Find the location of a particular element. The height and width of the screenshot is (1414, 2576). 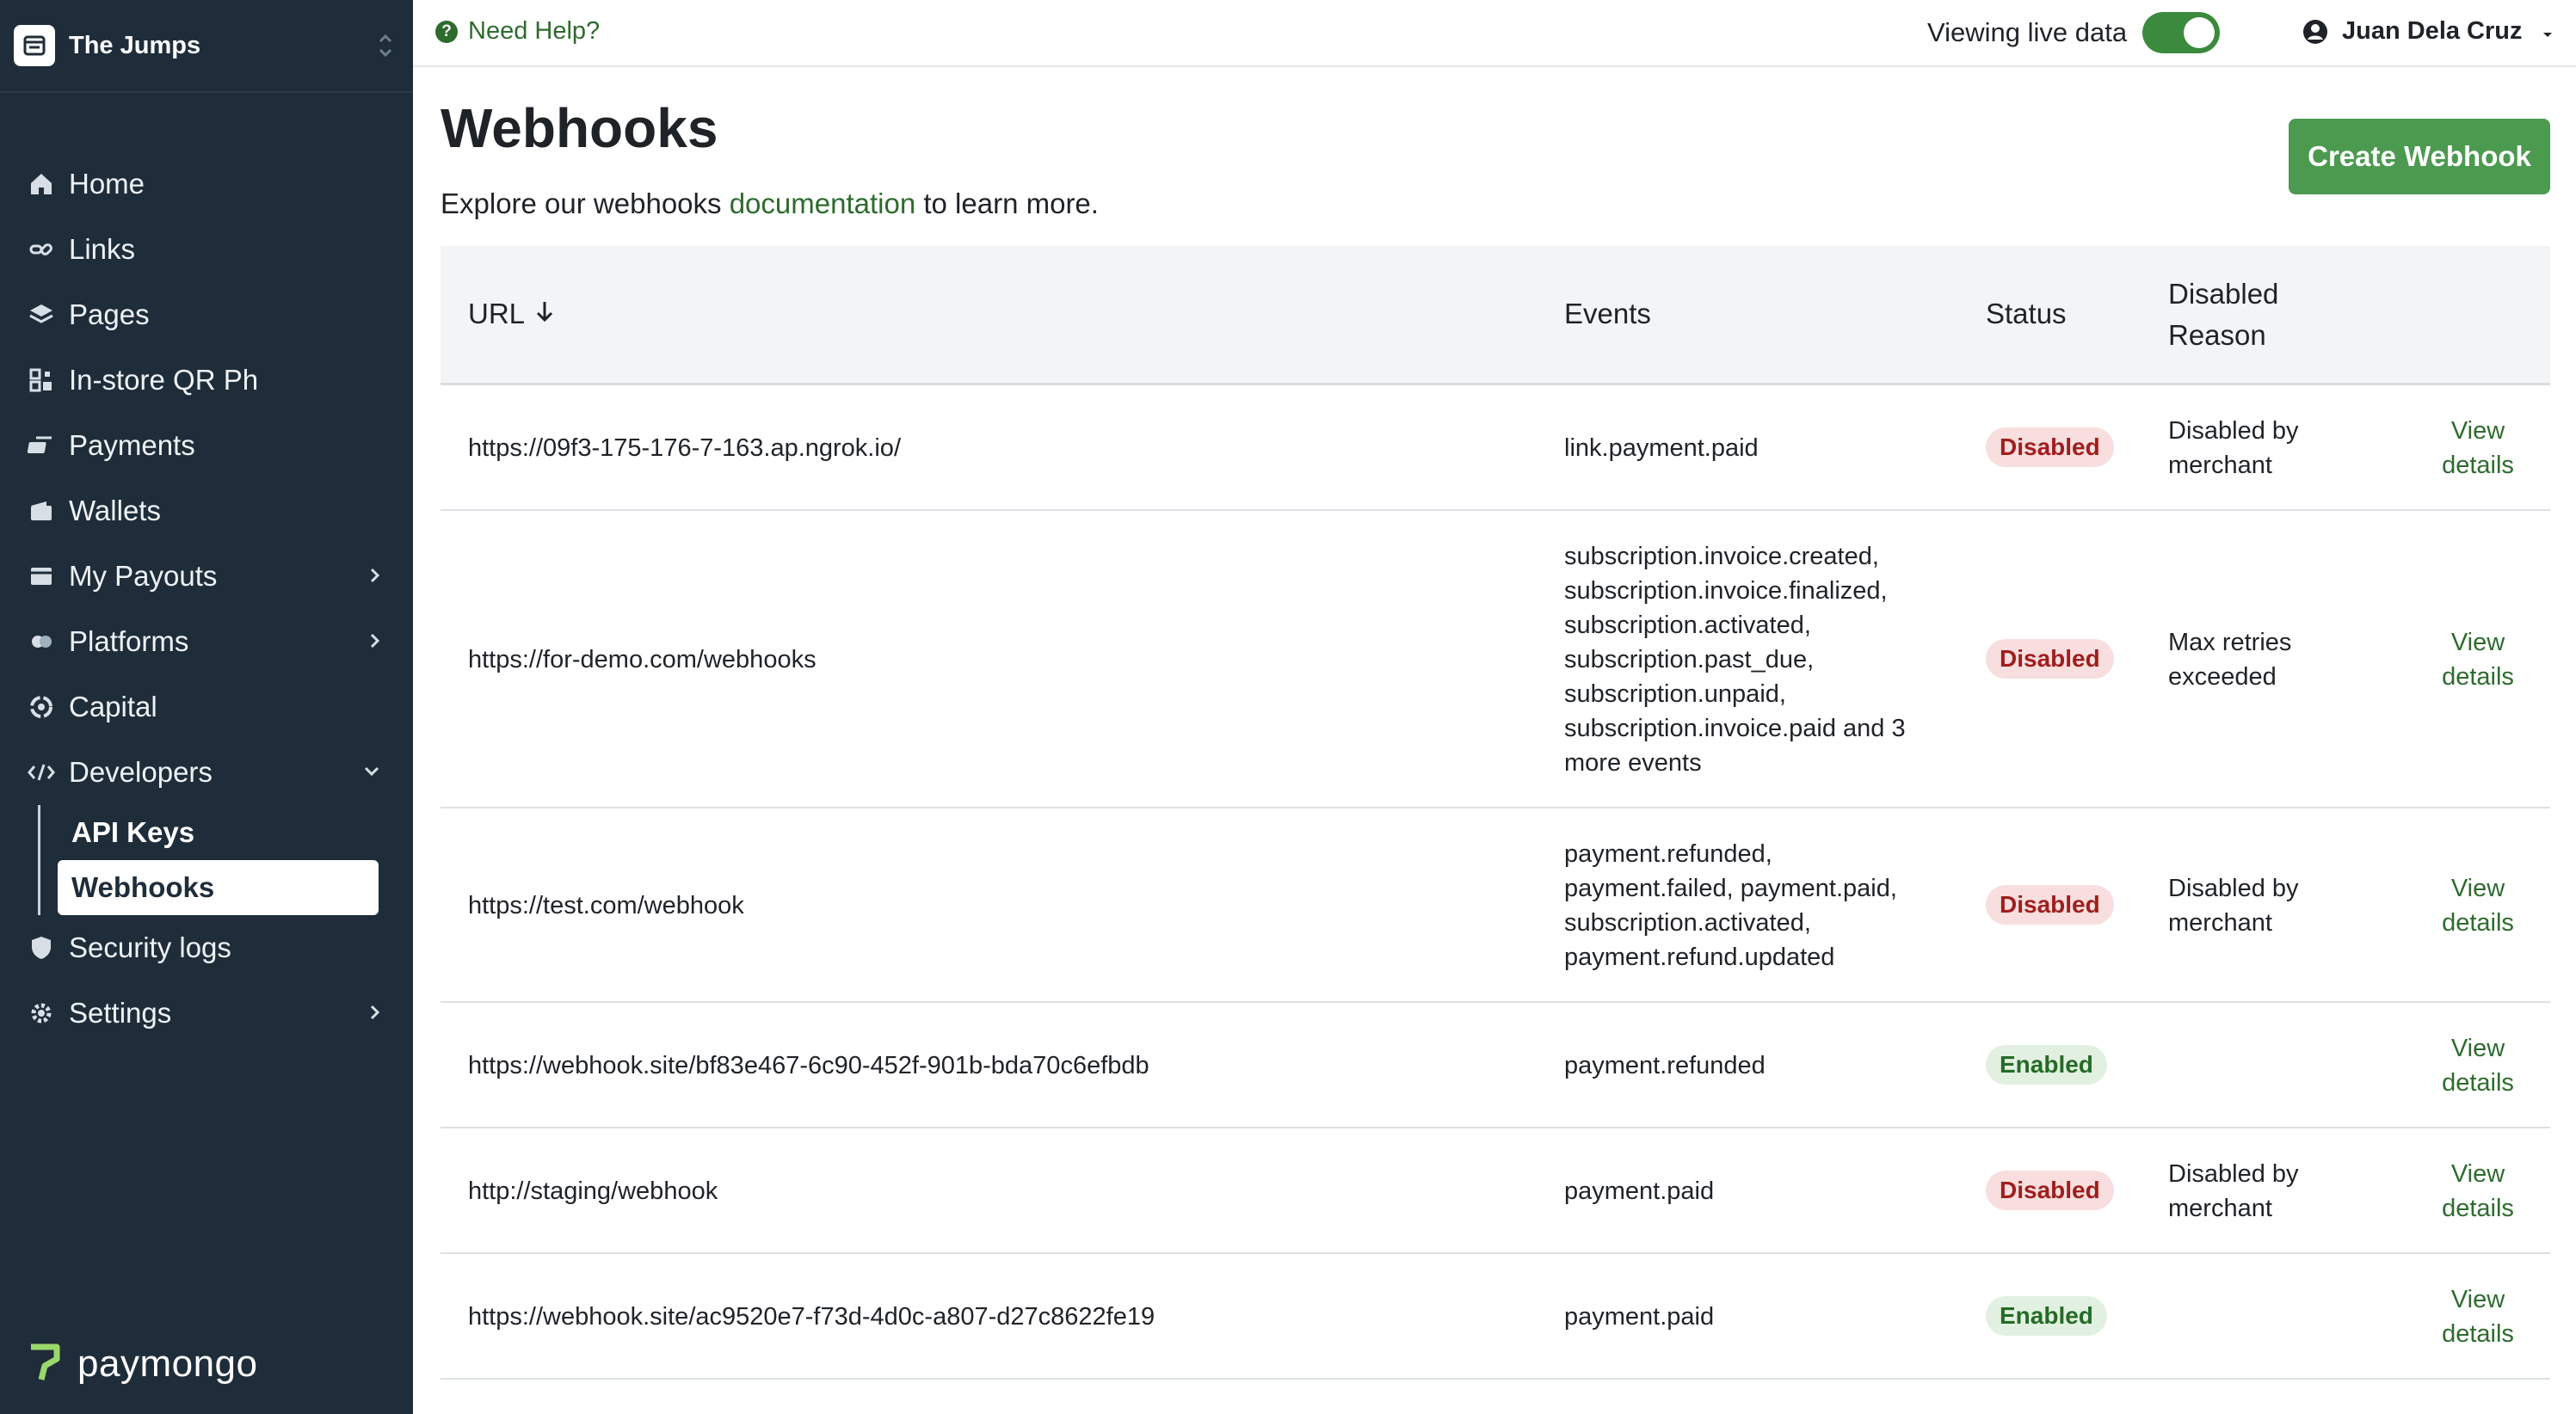

sidebar-item-developers: Developers is located at coordinates (207, 772).